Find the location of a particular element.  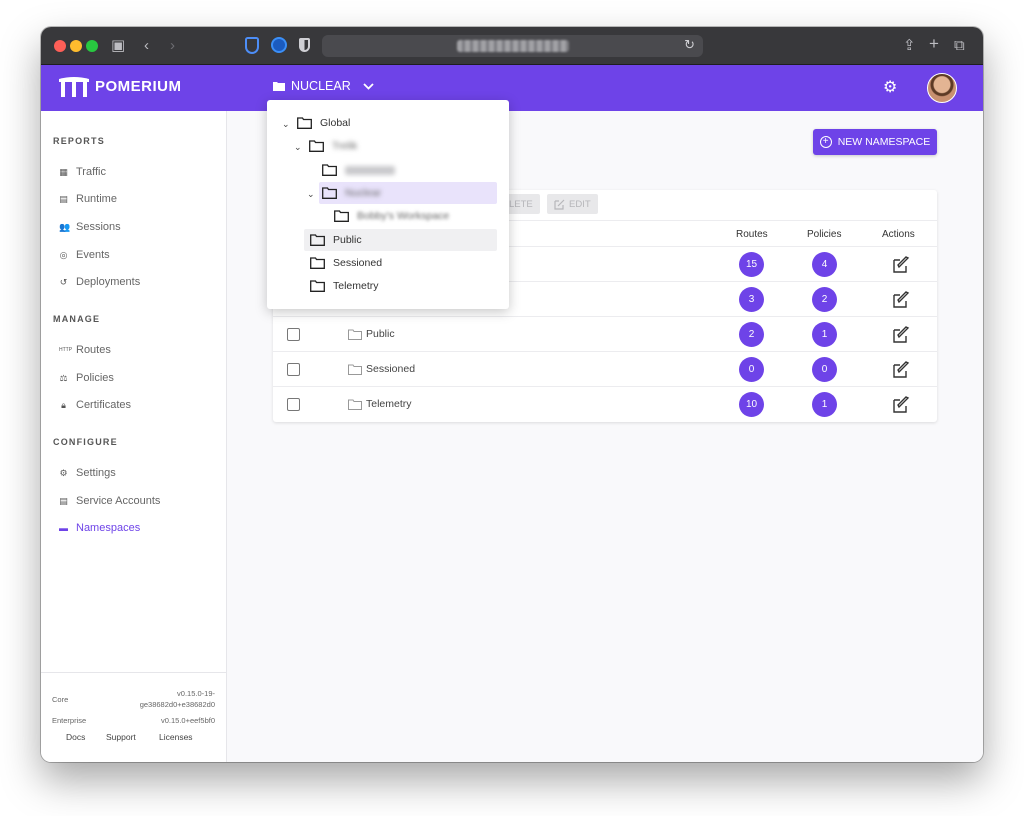

reload-icon: ↻ is located at coordinates (689, 45).